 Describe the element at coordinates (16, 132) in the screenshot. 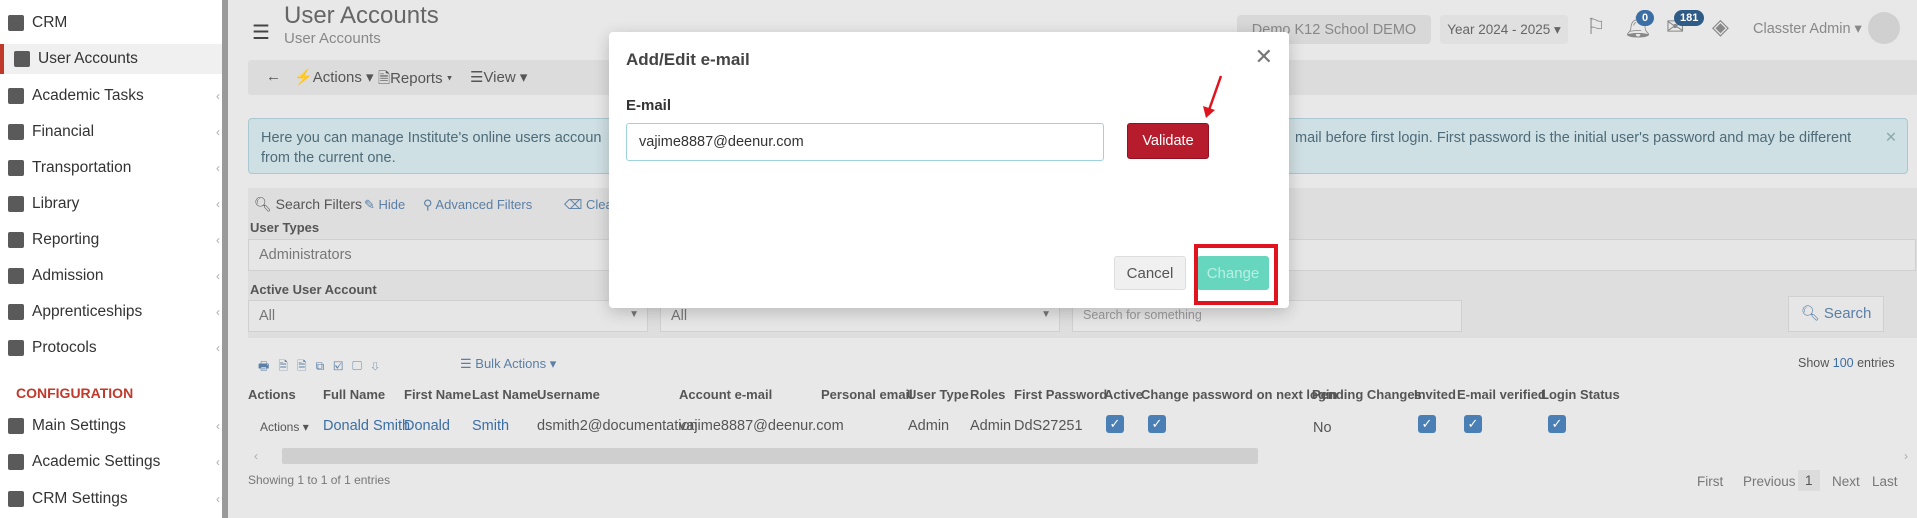

I see `coins-icon` at that location.